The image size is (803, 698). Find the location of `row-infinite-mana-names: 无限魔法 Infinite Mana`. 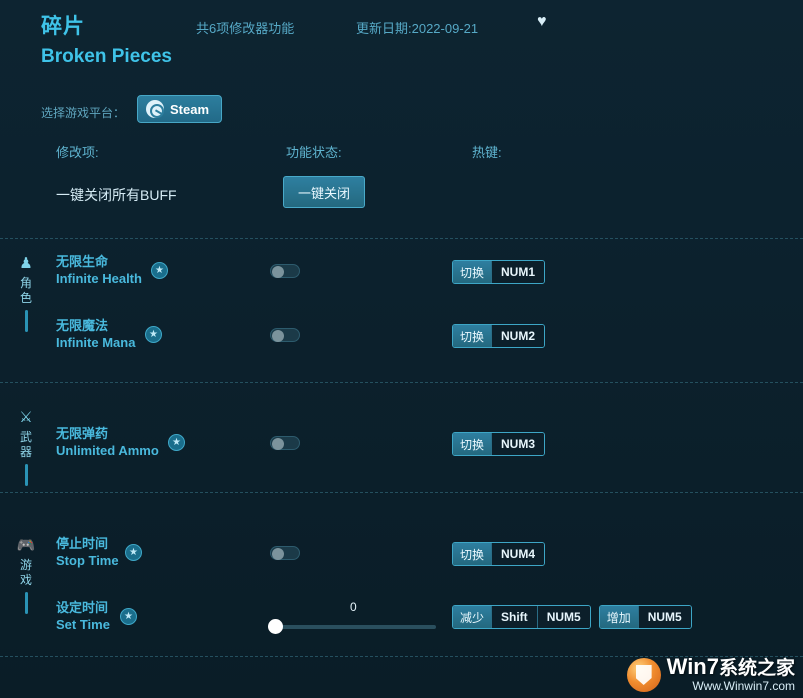

row-infinite-mana-names: 无限魔法 Infinite Mana is located at coordinates (95, 334).